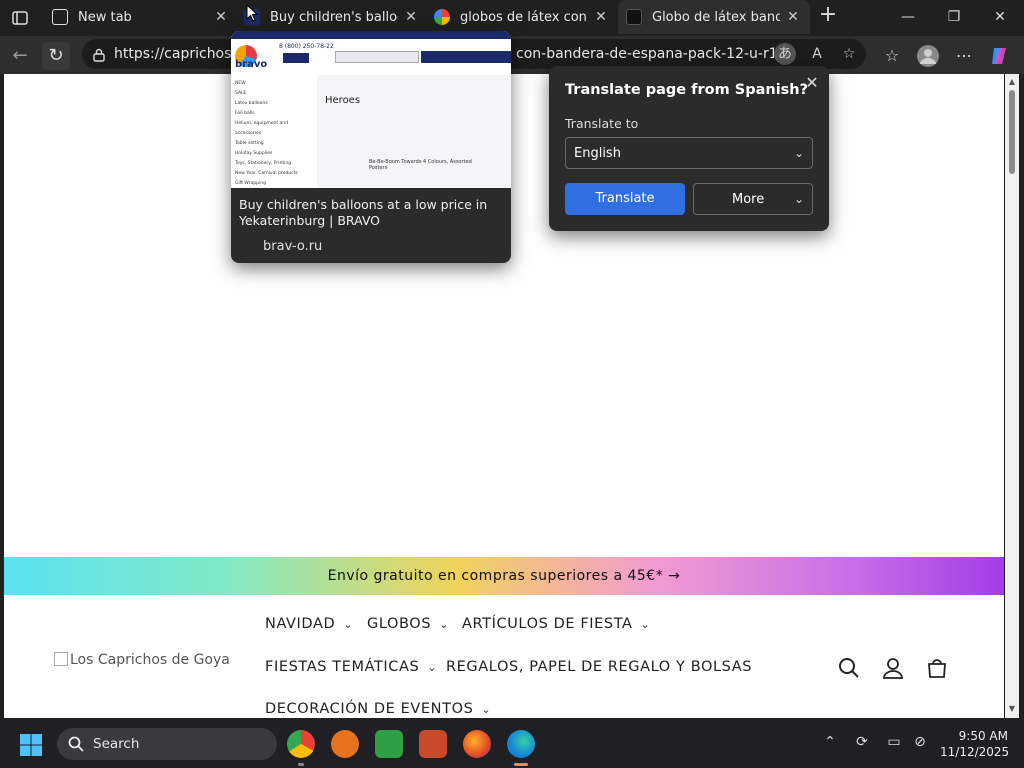 The width and height of the screenshot is (1024, 768). I want to click on translate-button: Translate, so click(625, 199).